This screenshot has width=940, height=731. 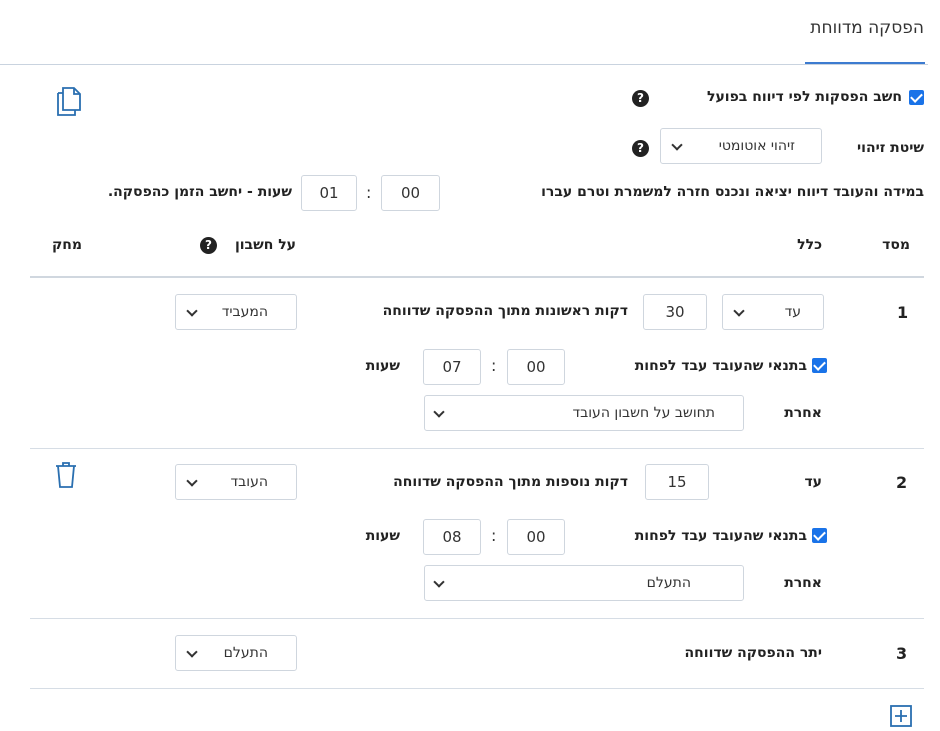 What do you see at coordinates (265, 245) in the screenshot?
I see `column-header-account: על חשבון` at bounding box center [265, 245].